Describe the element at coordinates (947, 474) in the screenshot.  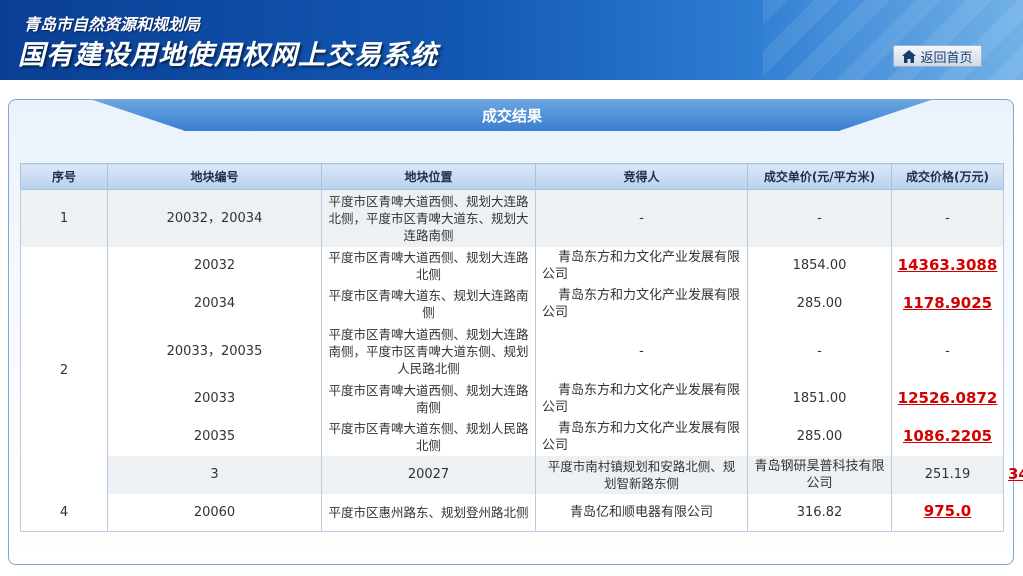
I see `unit-price: 251.19` at that location.